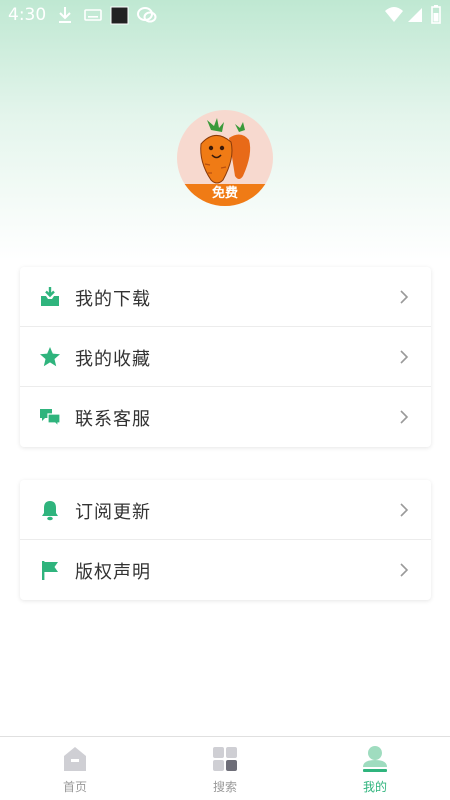 The image size is (450, 800). I want to click on bell-icon, so click(50, 511).